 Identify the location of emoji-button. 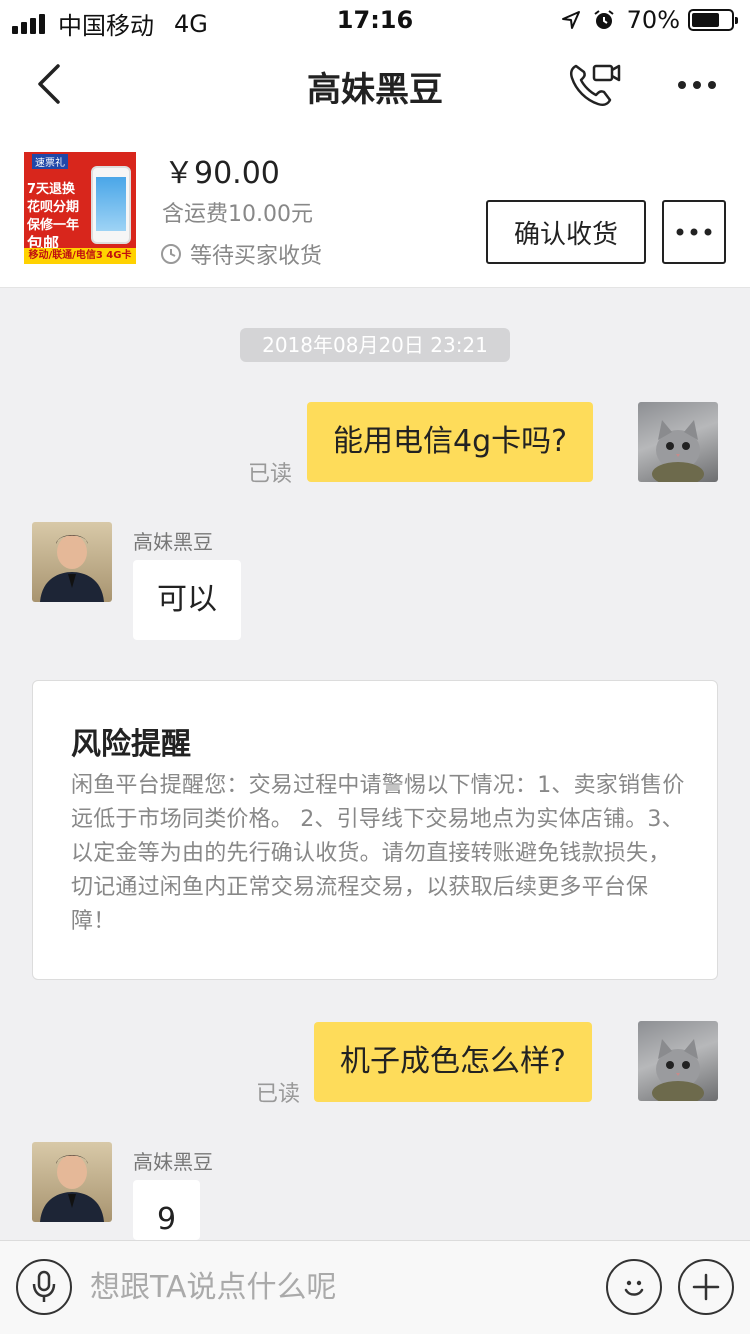
(634, 1287).